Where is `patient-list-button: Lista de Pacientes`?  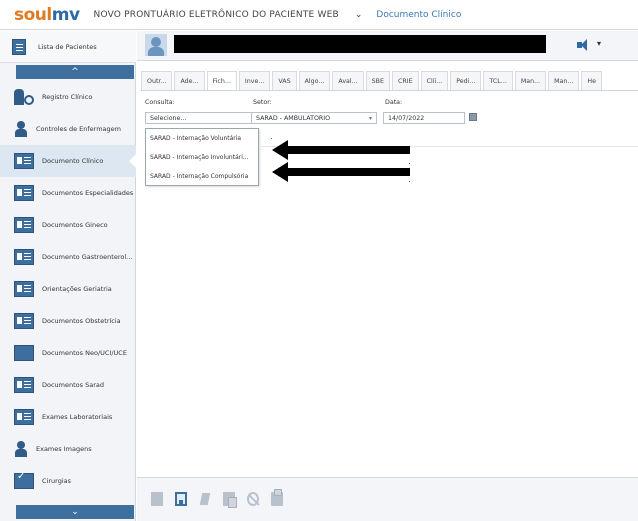 patient-list-button: Lista de Pacientes is located at coordinates (68, 47).